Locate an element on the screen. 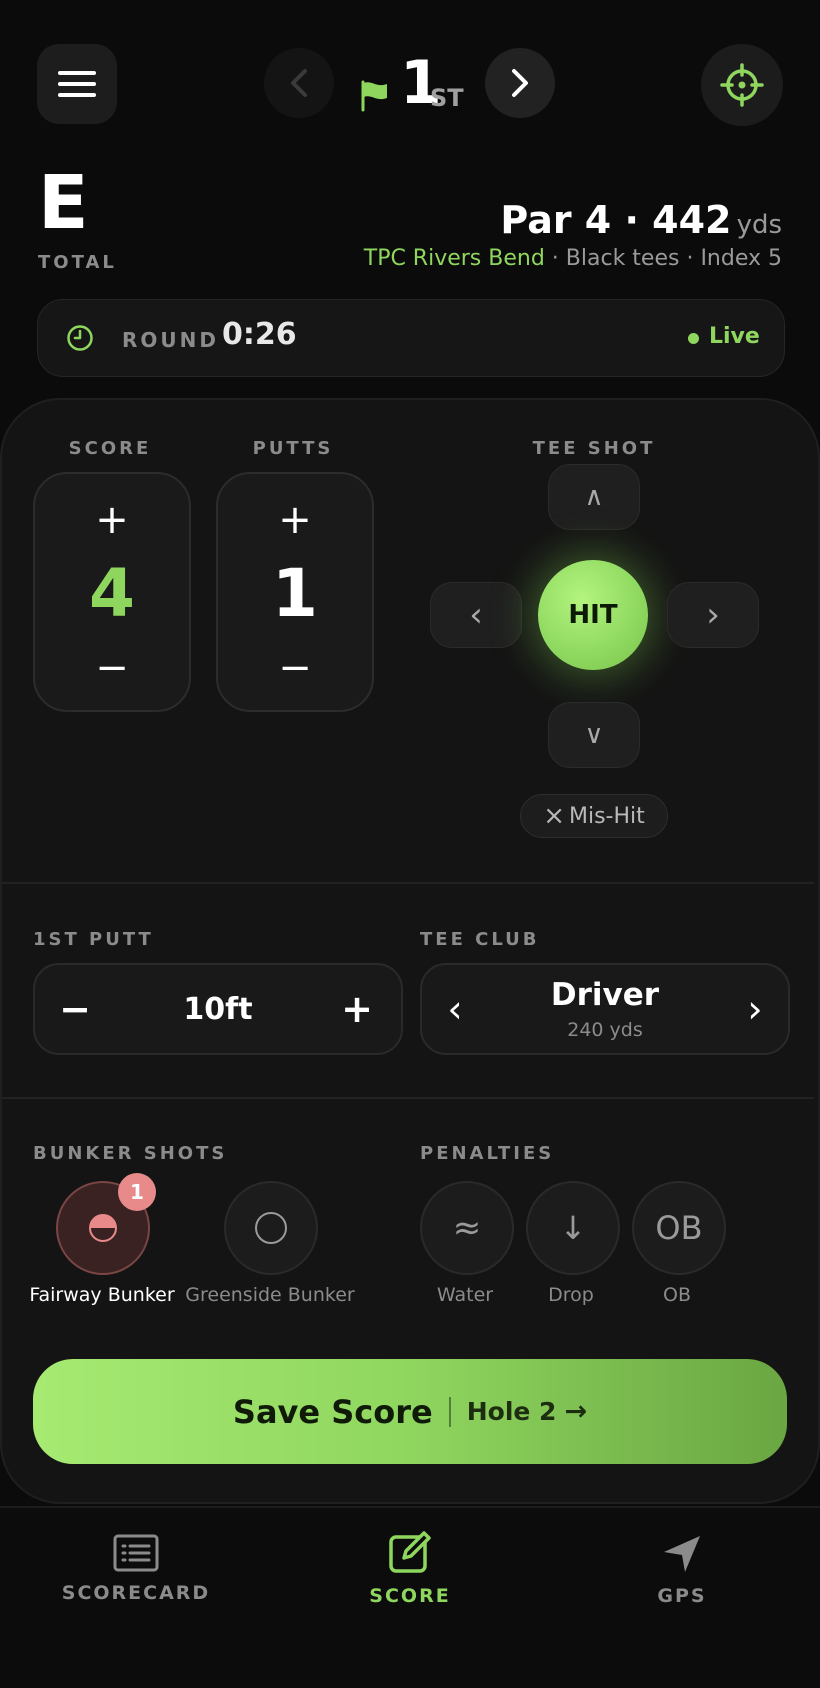  clock-icon is located at coordinates (80, 338).